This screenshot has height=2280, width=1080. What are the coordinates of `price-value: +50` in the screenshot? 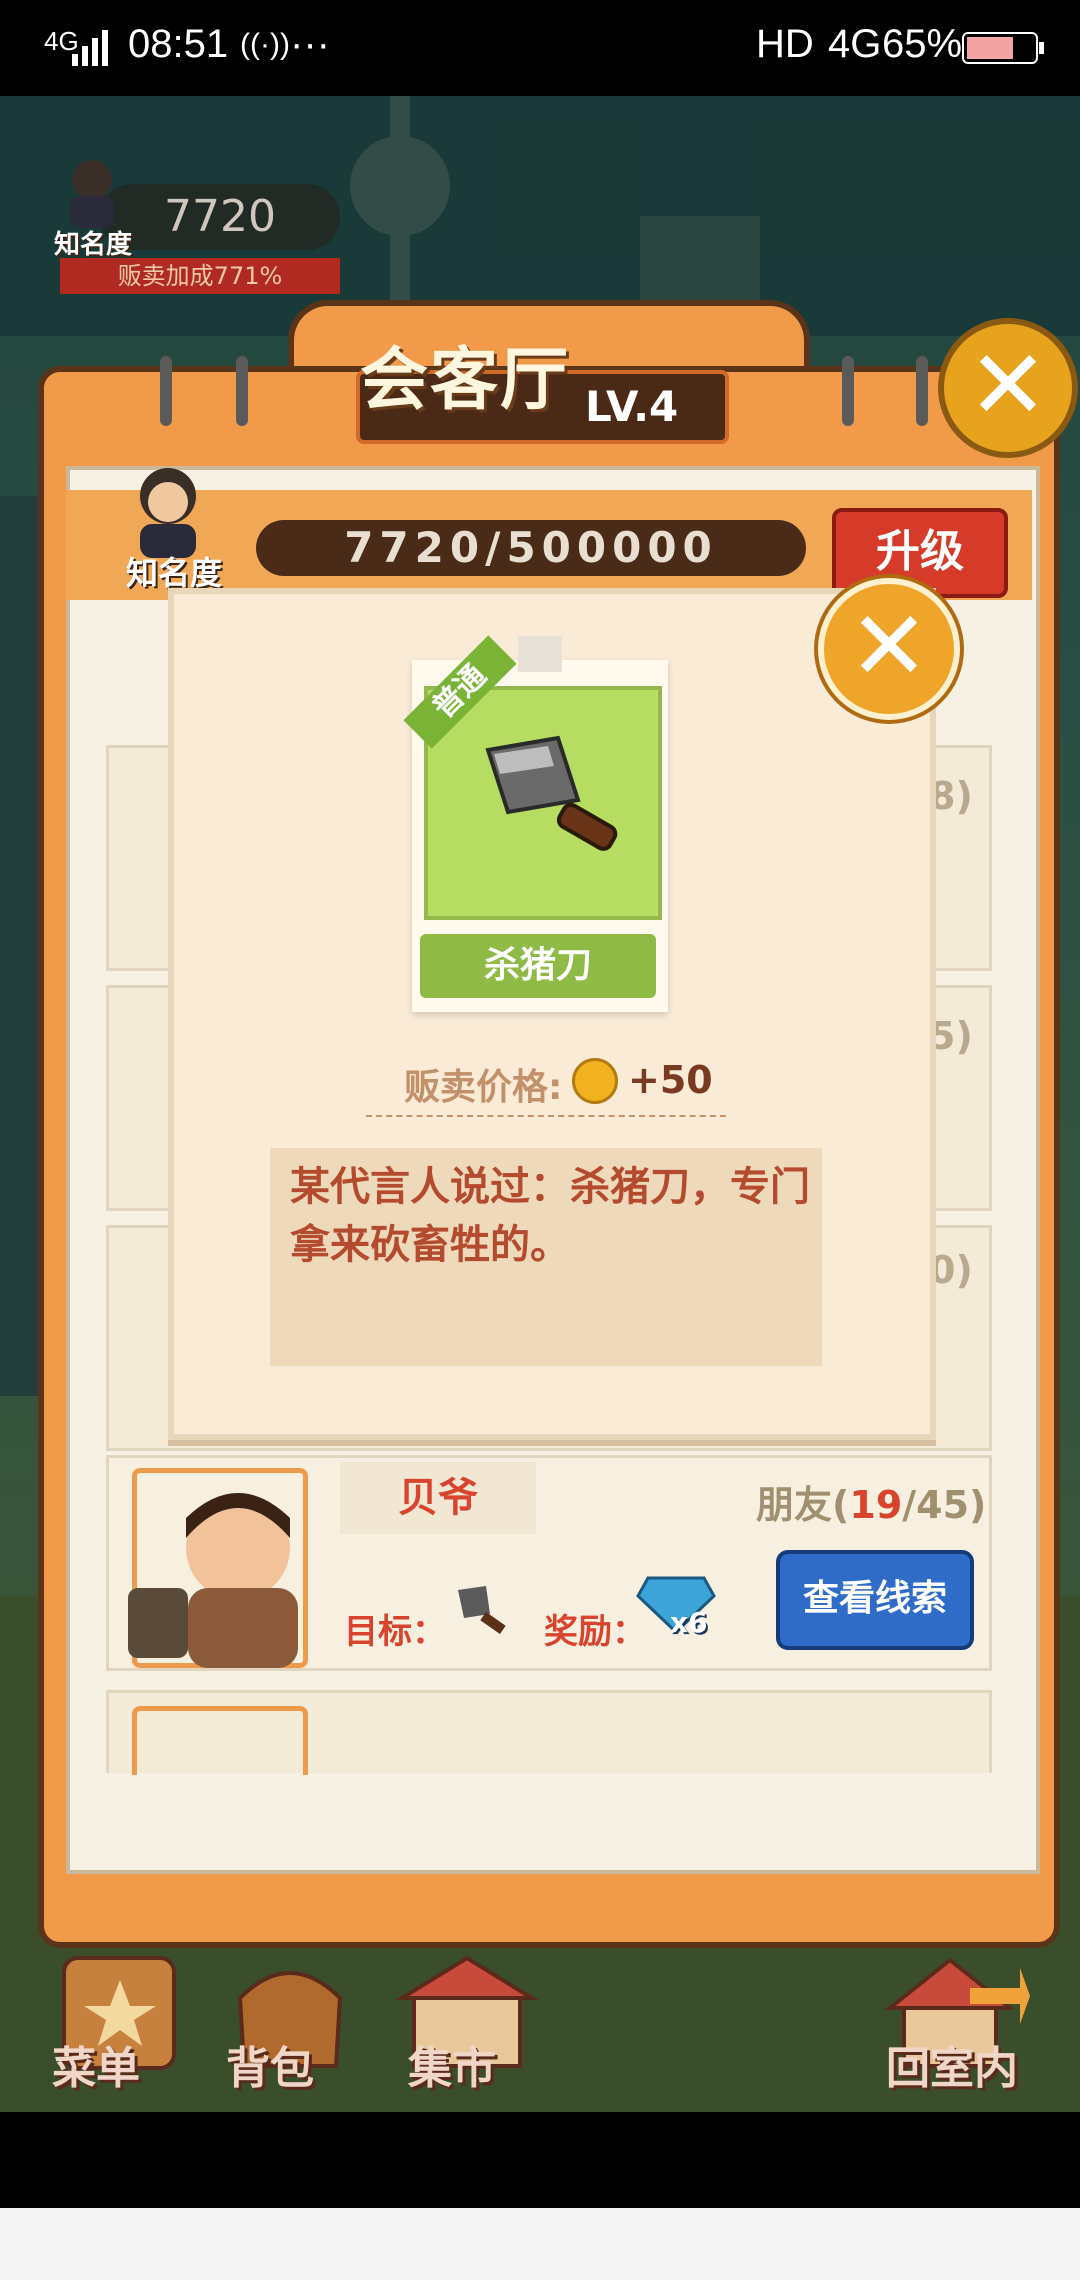 It's located at (670, 1080).